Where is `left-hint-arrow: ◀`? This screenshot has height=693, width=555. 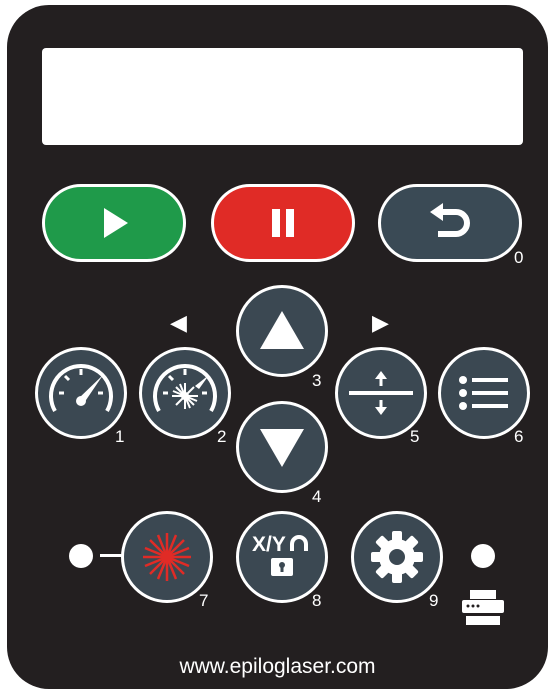 left-hint-arrow: ◀ is located at coordinates (178, 322).